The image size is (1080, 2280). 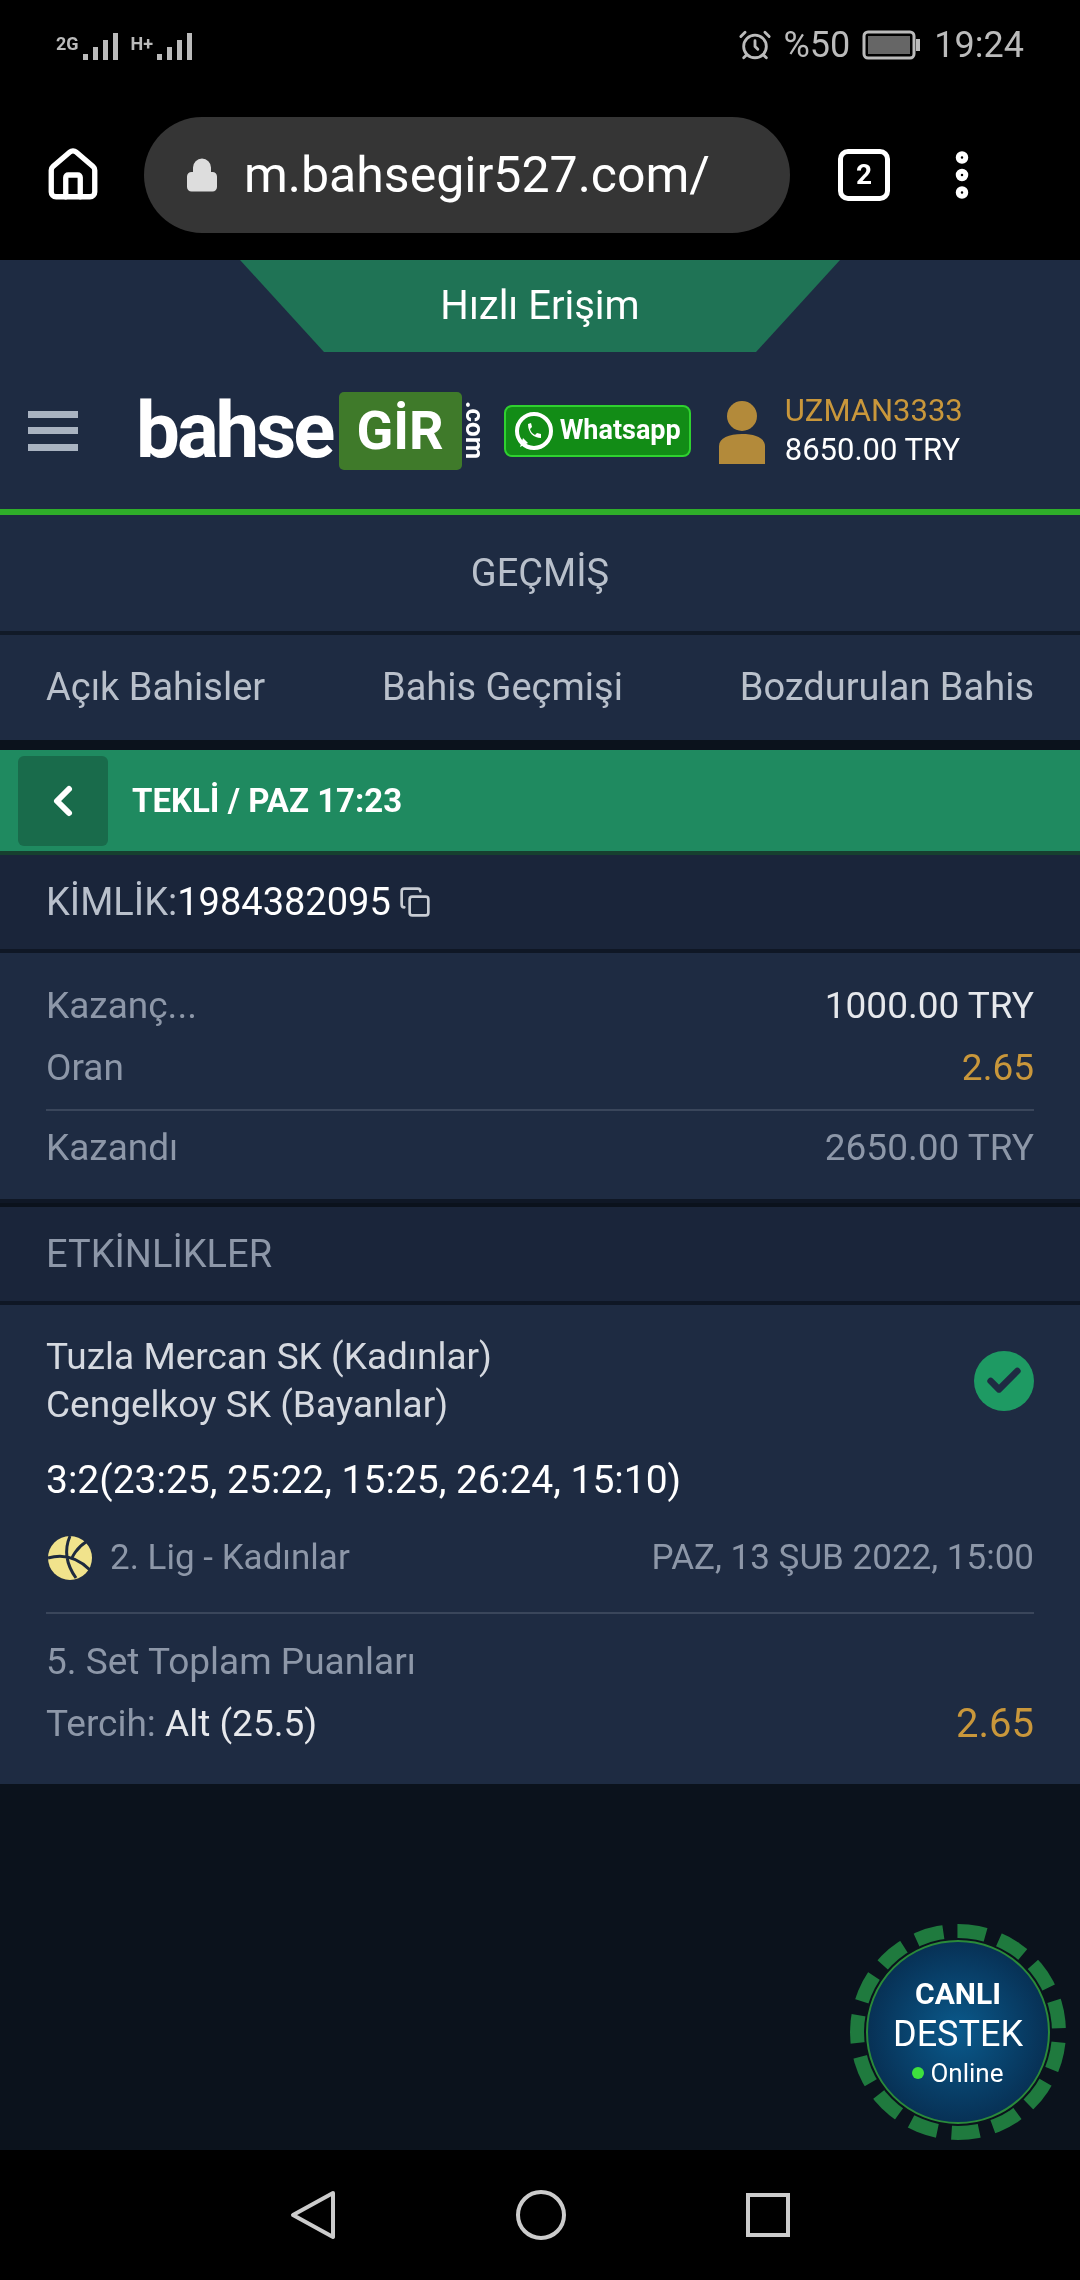 What do you see at coordinates (958, 1993) in the screenshot?
I see `support-label: CANLI` at bounding box center [958, 1993].